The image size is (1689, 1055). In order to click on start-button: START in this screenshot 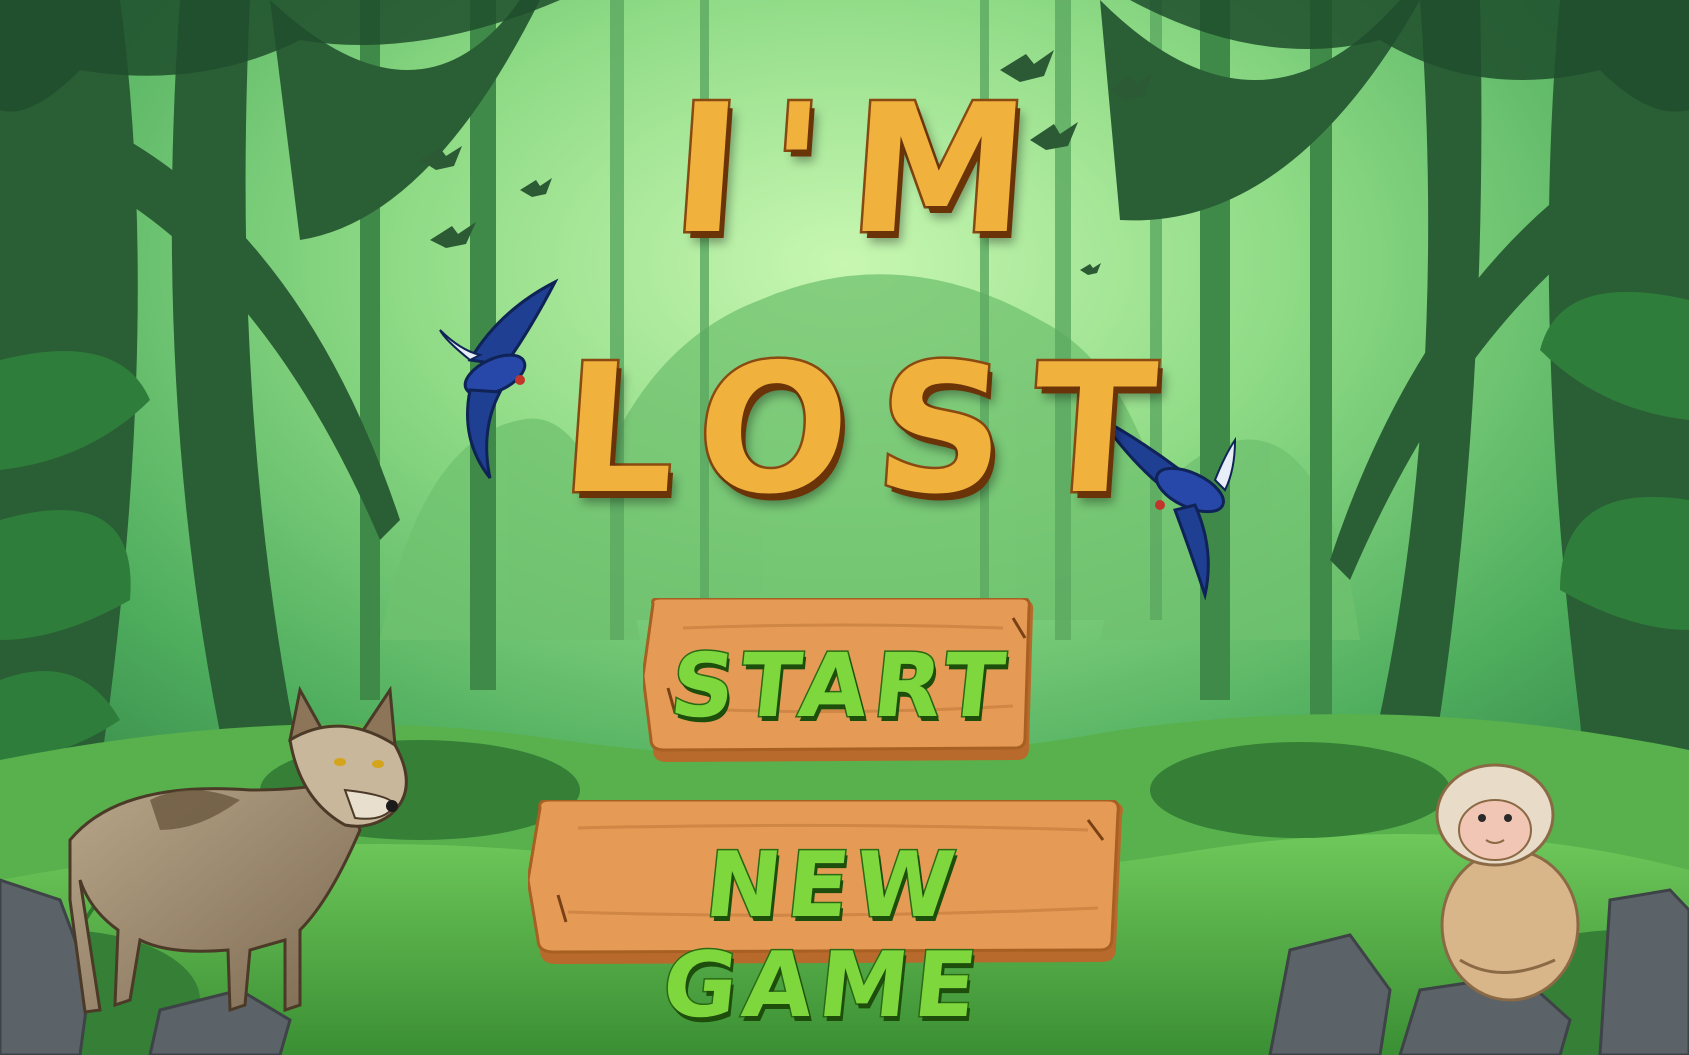, I will do `click(840, 681)`.